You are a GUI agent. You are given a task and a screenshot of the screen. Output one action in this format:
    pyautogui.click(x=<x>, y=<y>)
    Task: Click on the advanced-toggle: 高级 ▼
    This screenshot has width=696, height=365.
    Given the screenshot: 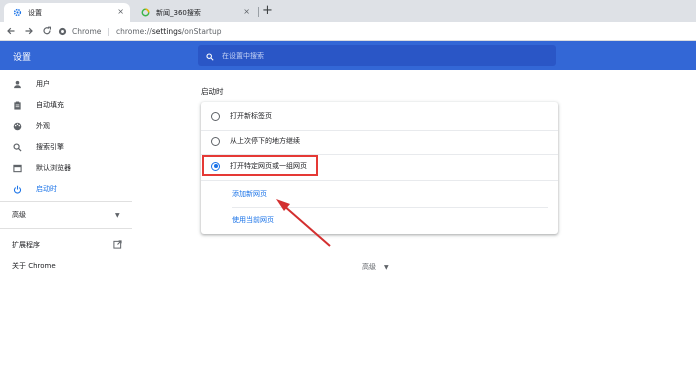 What is the action you would take?
    pyautogui.click(x=375, y=267)
    